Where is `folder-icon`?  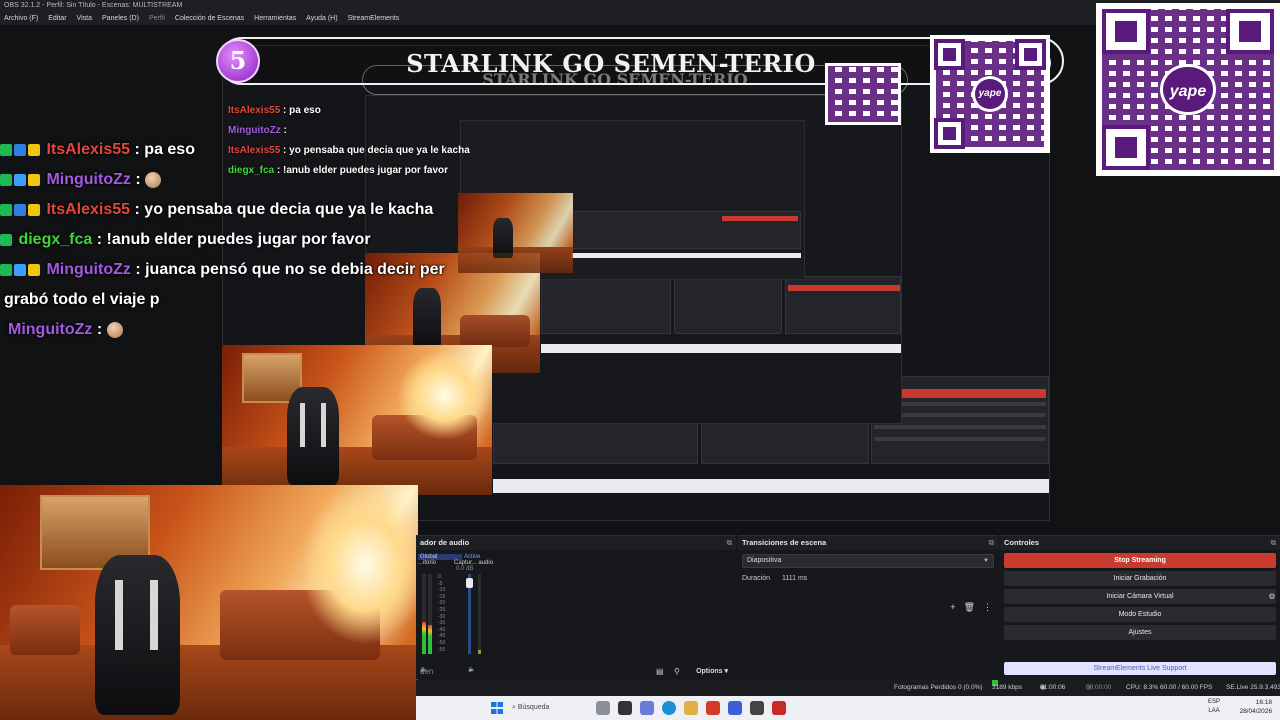 folder-icon is located at coordinates (691, 708).